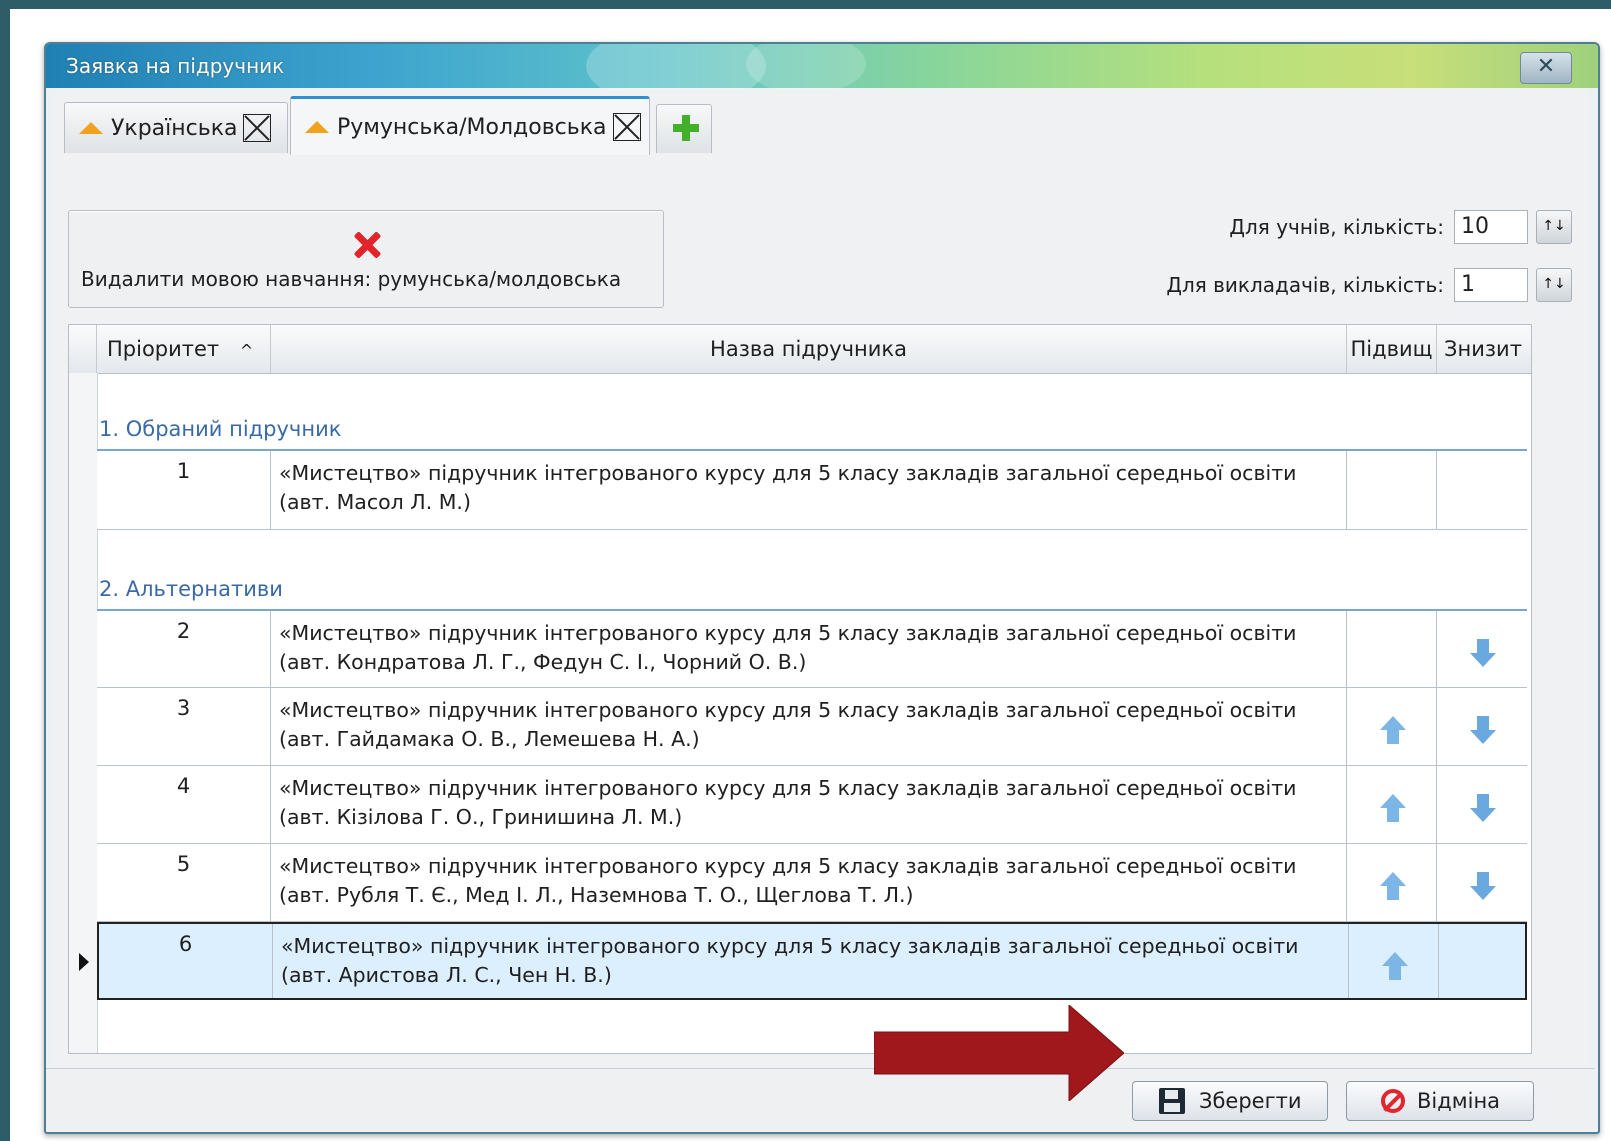 This screenshot has width=1611, height=1141. I want to click on priority-cell: 2, so click(184, 649).